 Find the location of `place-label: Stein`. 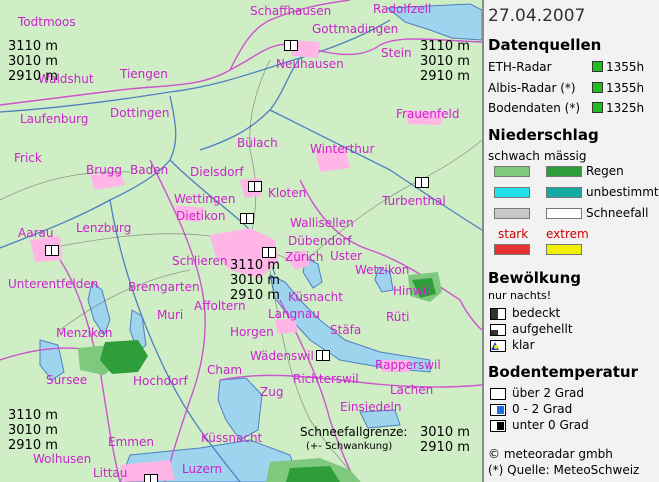

place-label: Stein is located at coordinates (396, 53).